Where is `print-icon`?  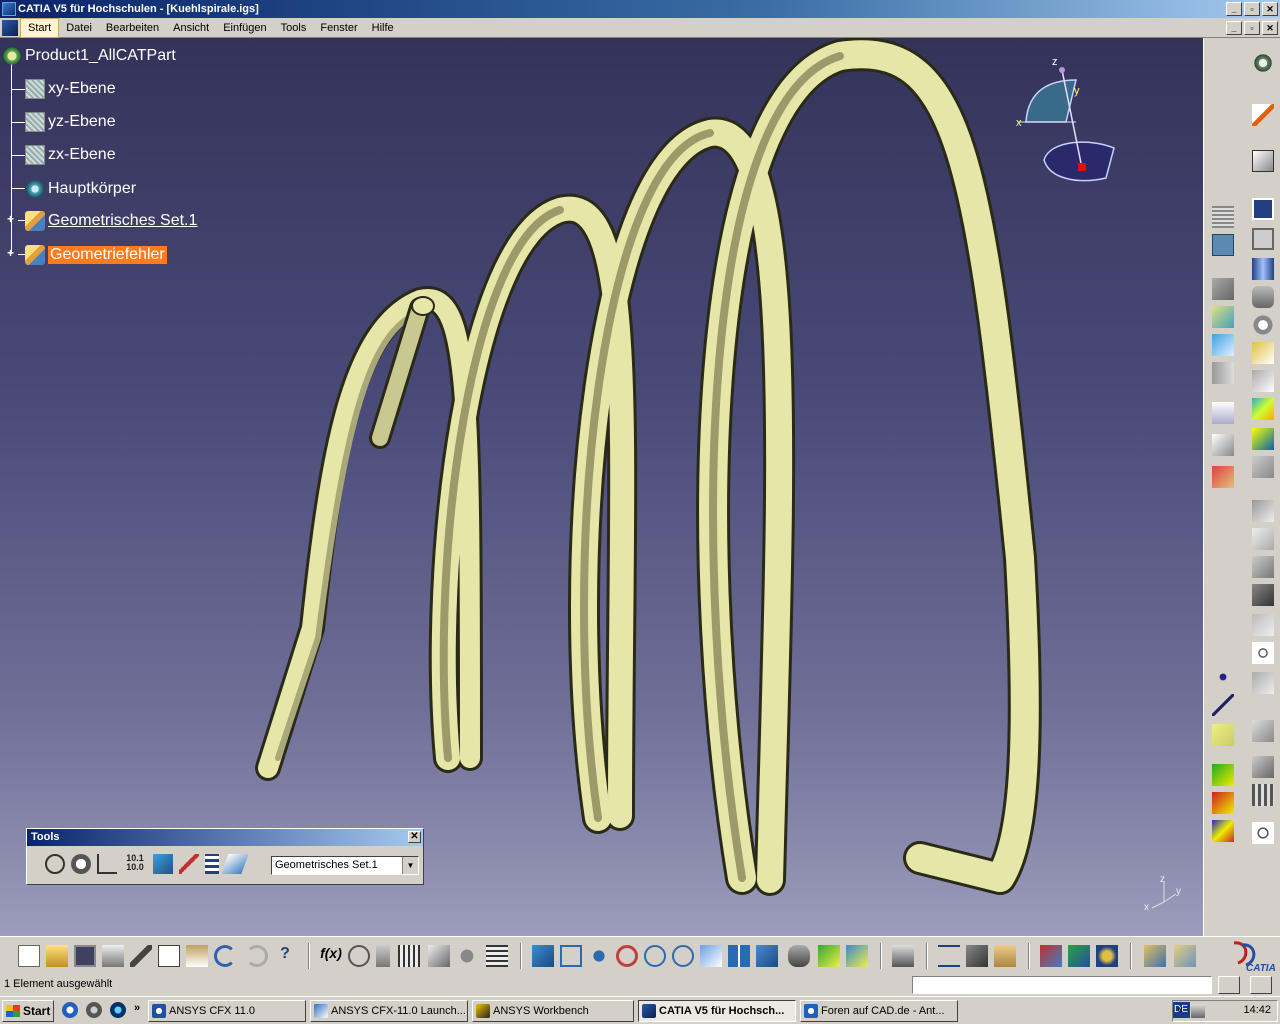 print-icon is located at coordinates (113, 956).